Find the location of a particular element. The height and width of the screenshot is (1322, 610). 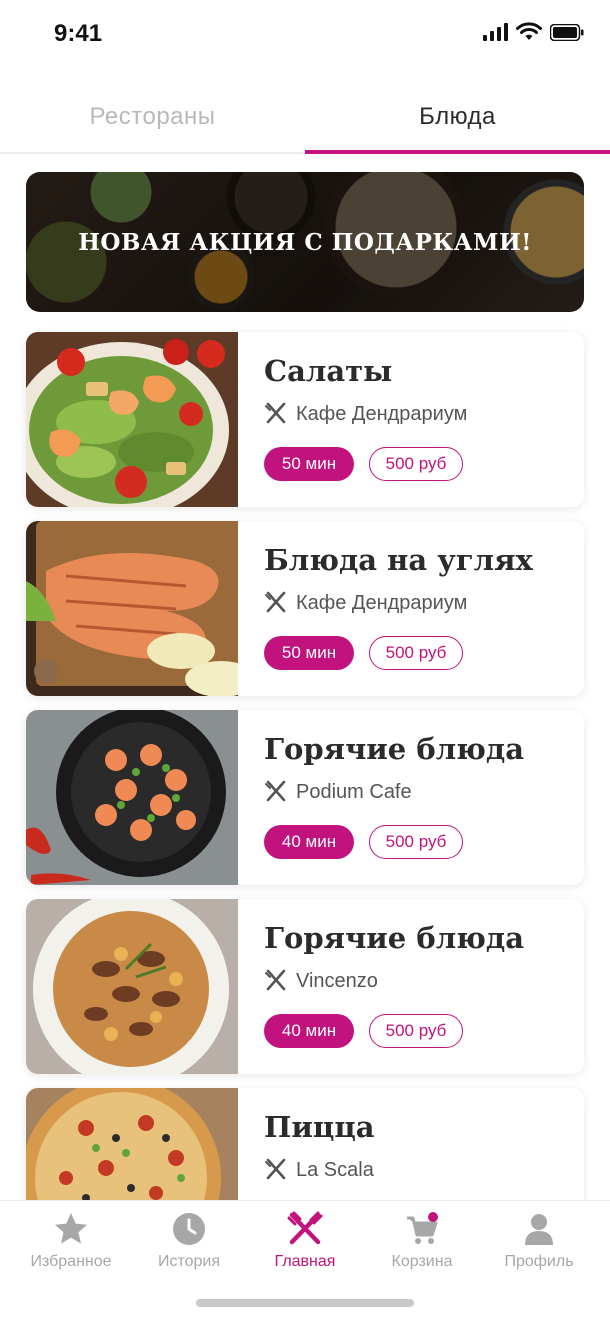

fork-knife-icon is located at coordinates (305, 1228).